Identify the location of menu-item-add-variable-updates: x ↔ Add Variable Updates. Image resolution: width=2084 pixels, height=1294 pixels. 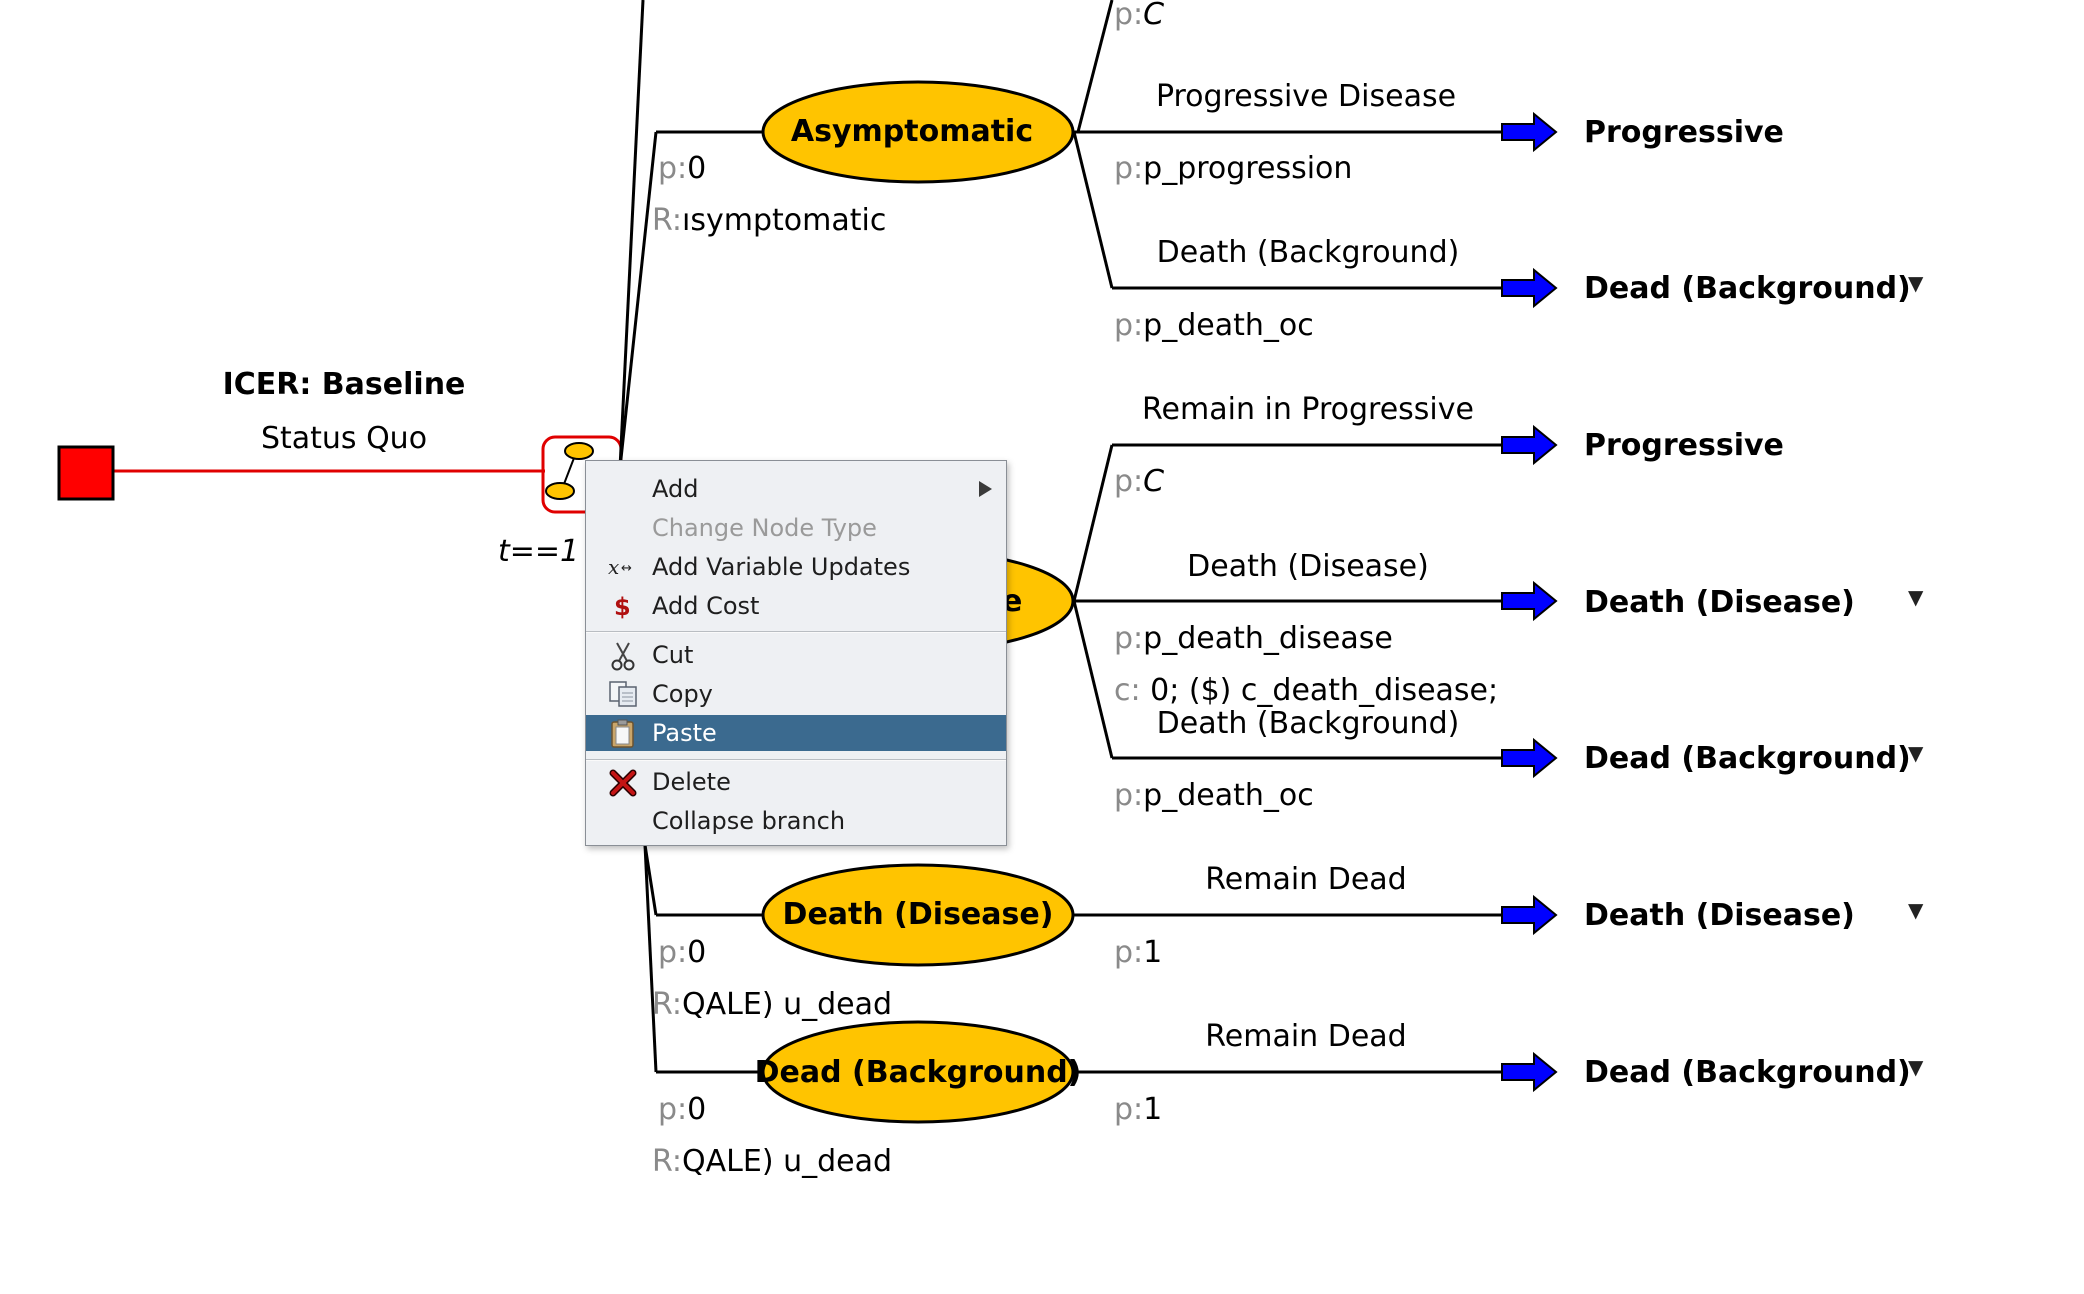
(796, 567).